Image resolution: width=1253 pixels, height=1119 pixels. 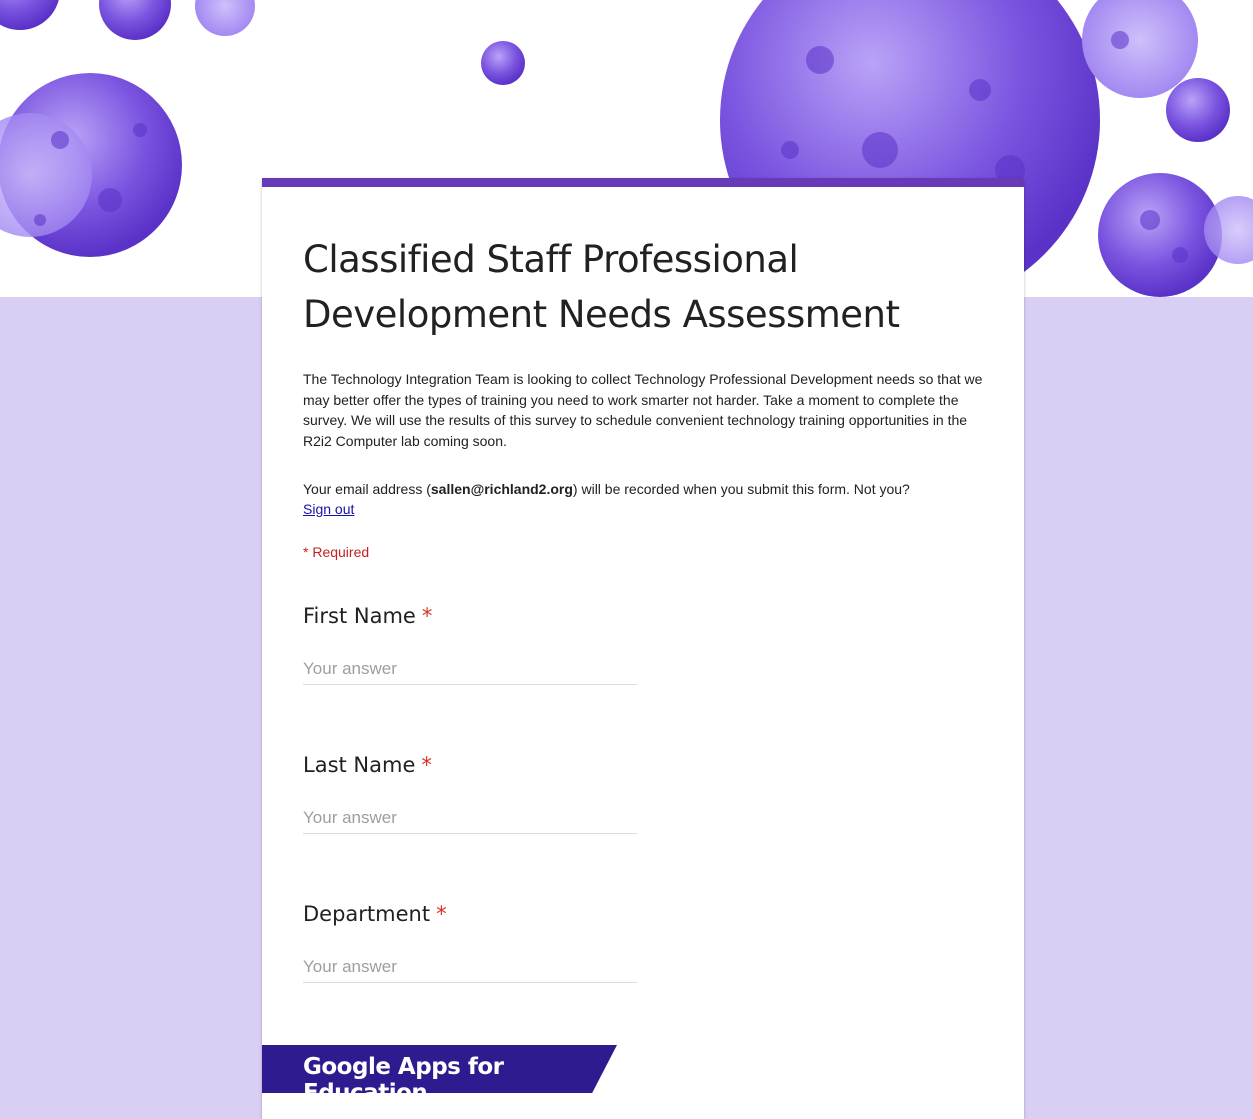 I want to click on question-label: Department *, so click(x=473, y=914).